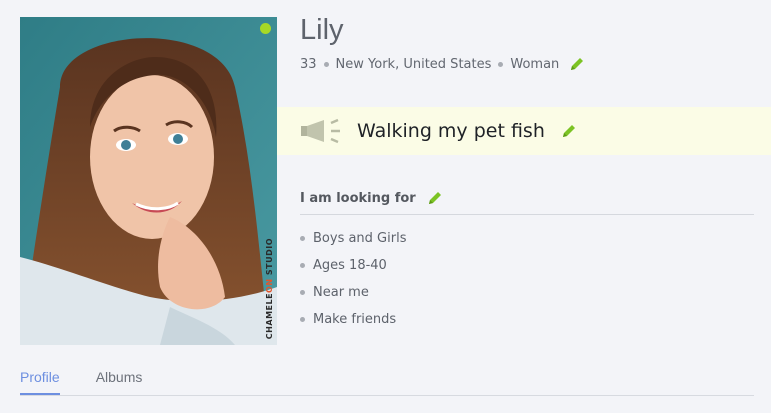 The image size is (771, 413). What do you see at coordinates (451, 131) in the screenshot?
I see `status-text: Walking my pet fish` at bounding box center [451, 131].